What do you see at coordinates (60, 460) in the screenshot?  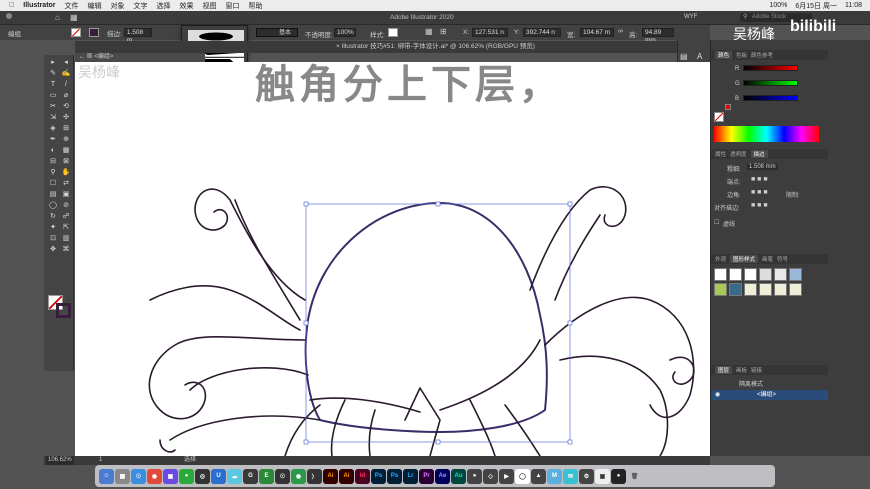 I see `zoom-field: 106.62%` at bounding box center [60, 460].